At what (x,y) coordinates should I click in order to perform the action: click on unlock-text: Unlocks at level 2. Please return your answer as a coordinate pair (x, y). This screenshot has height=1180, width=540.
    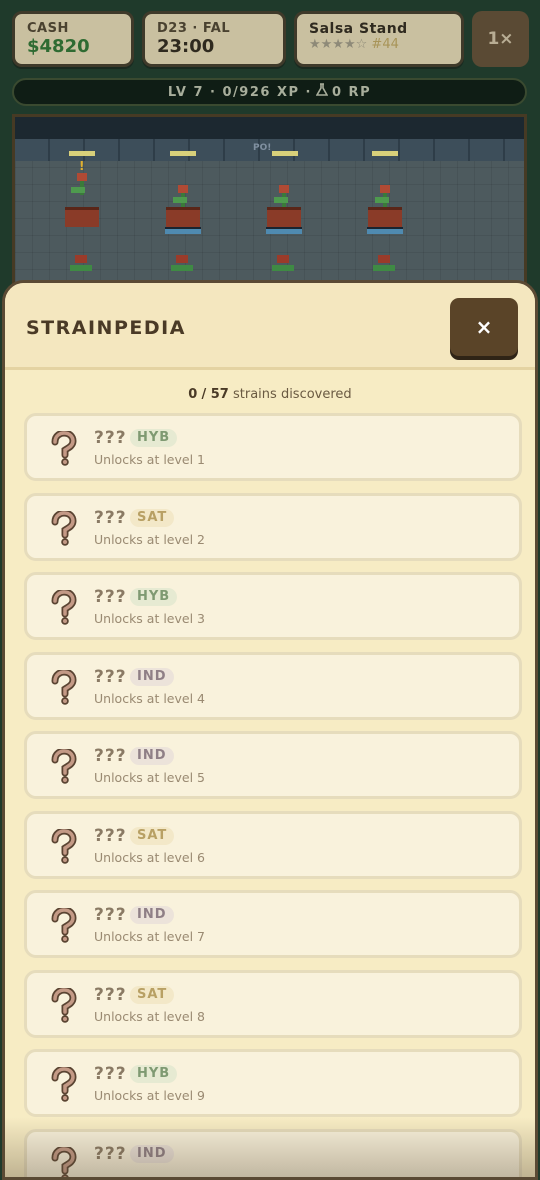
    Looking at the image, I should click on (149, 539).